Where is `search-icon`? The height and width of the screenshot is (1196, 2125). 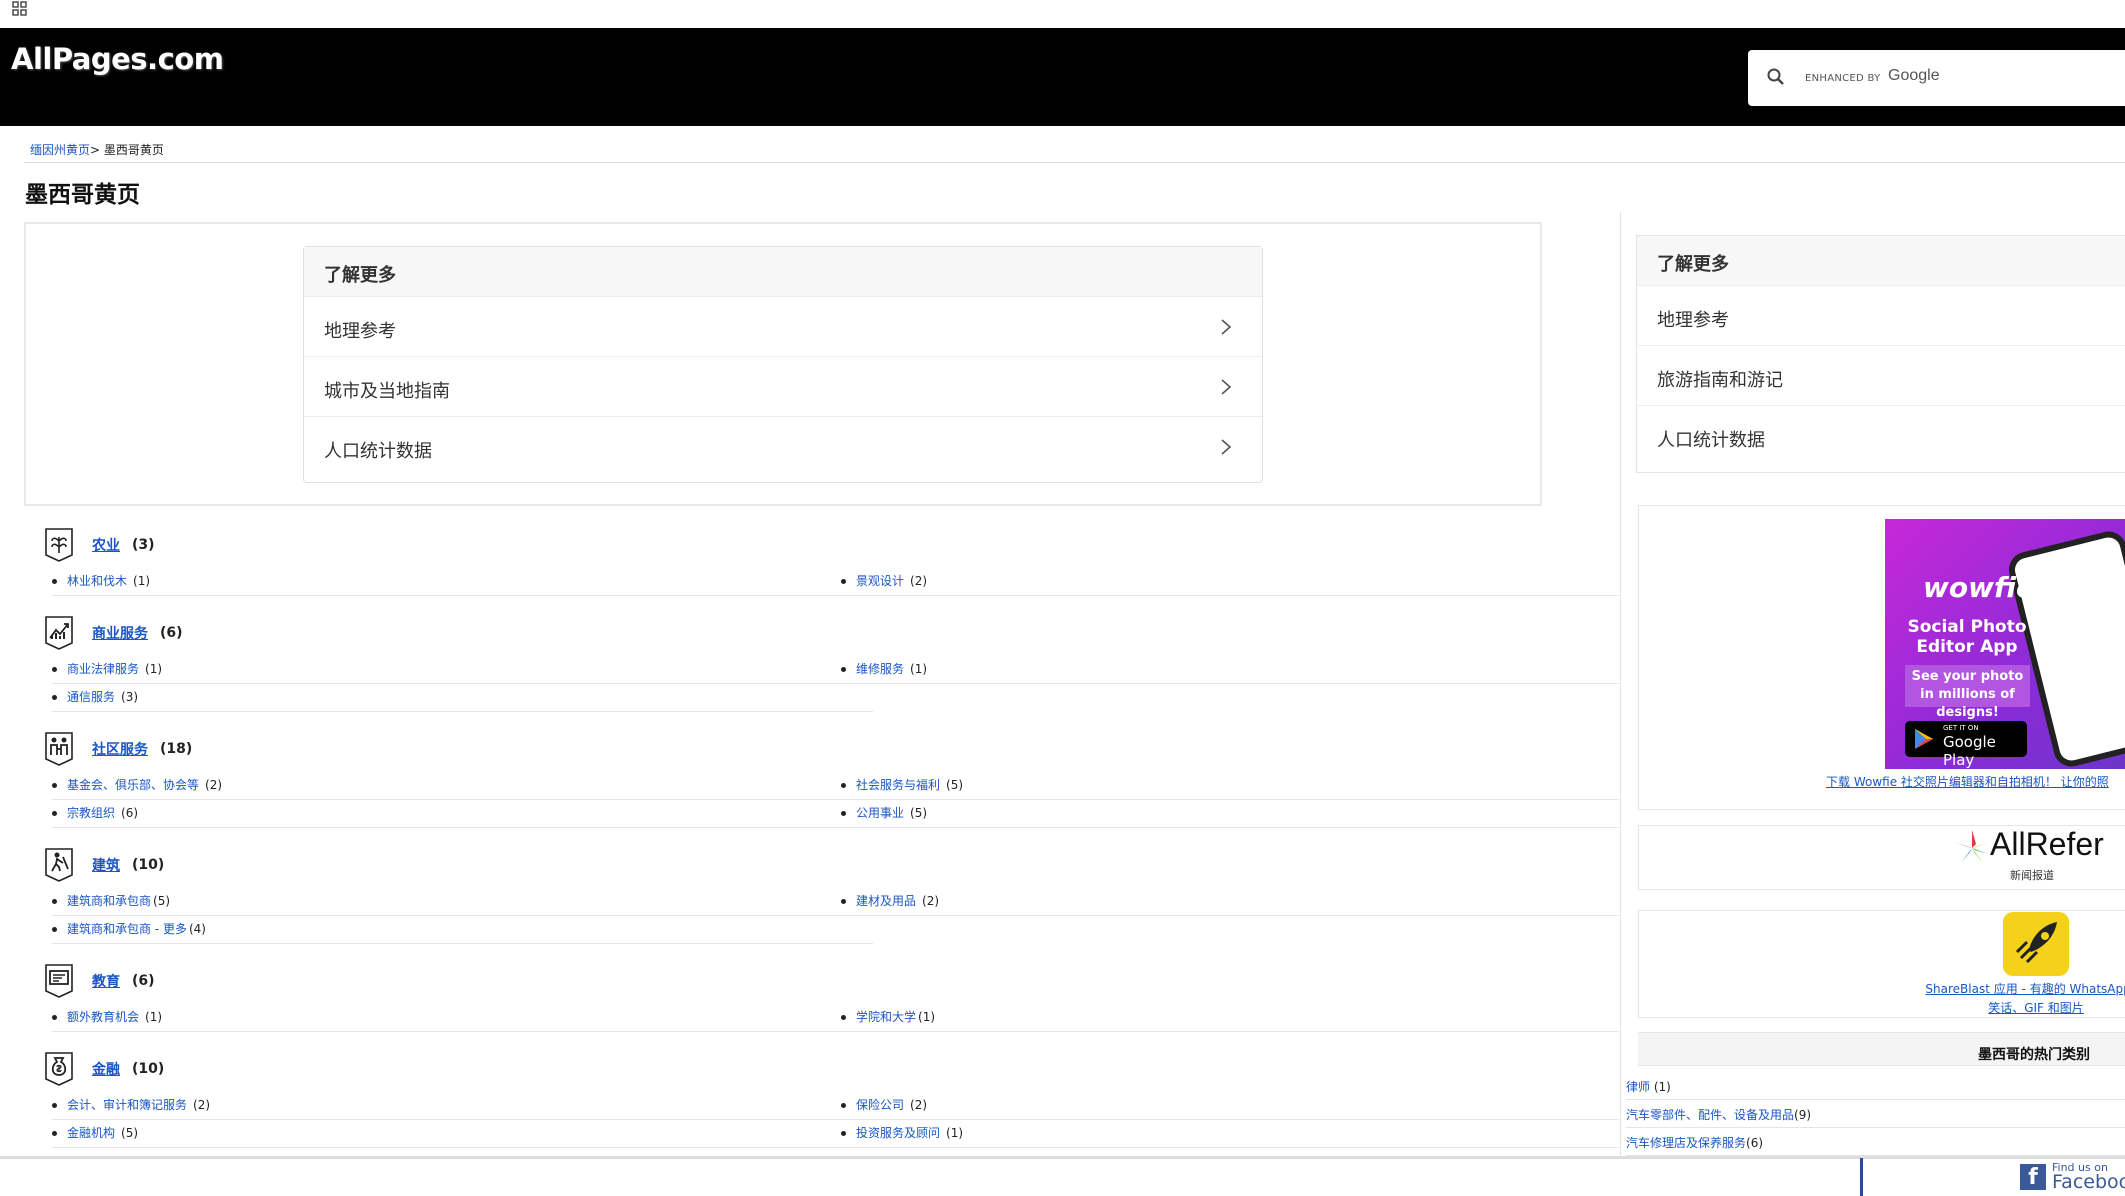 search-icon is located at coordinates (1776, 77).